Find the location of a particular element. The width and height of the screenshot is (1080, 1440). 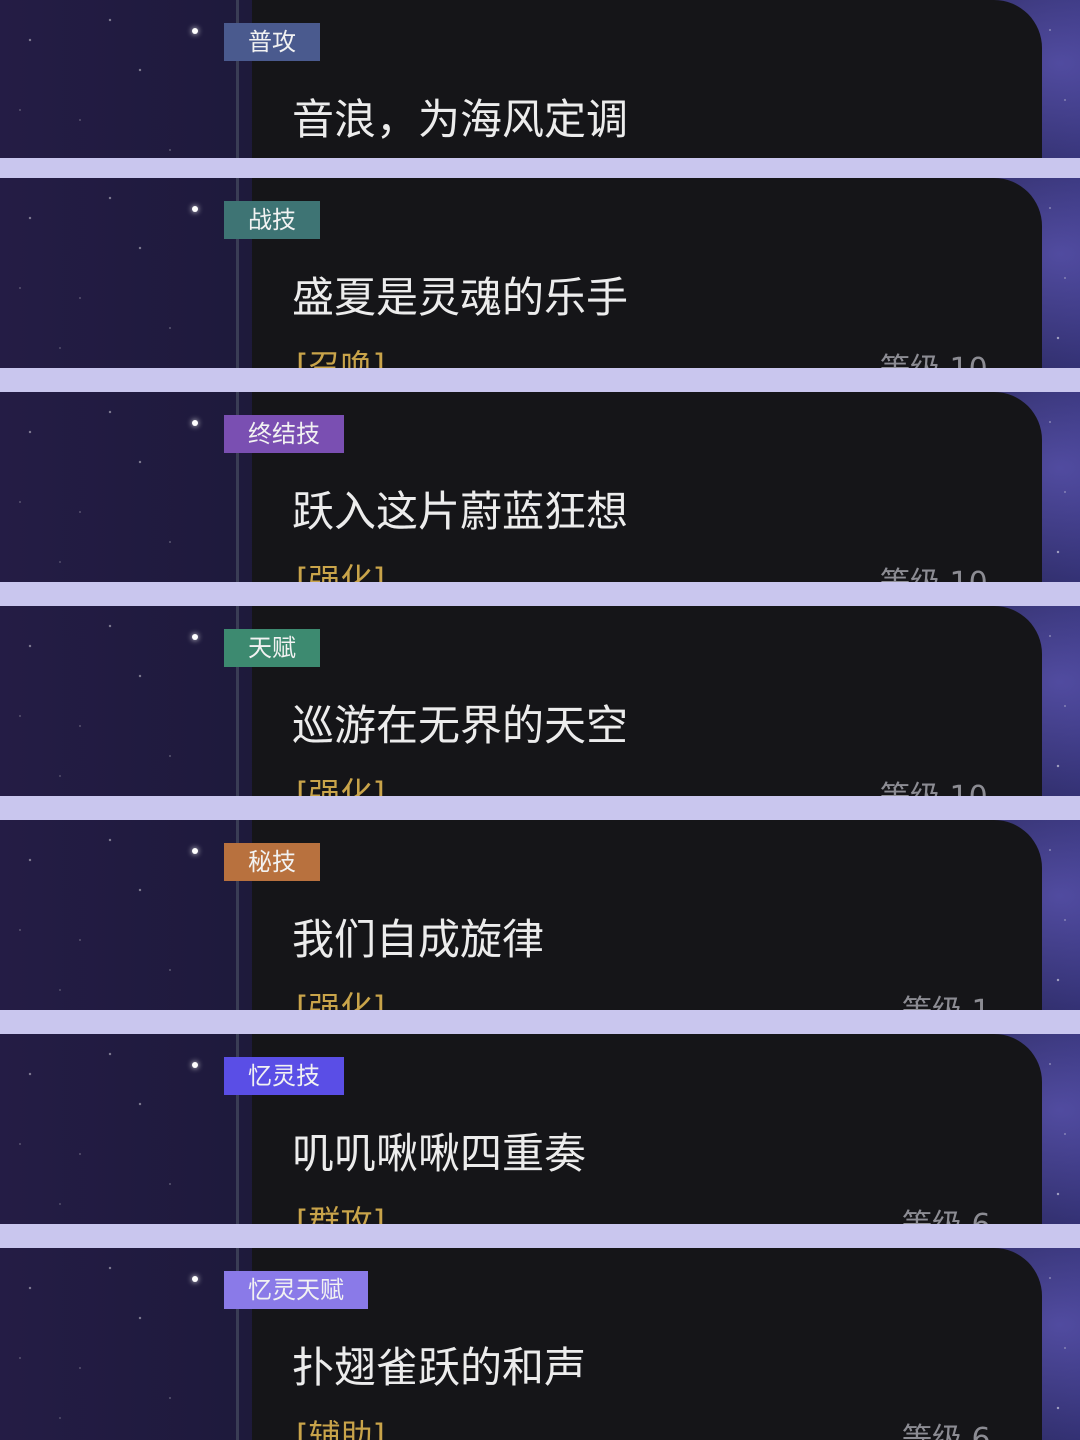

skill-title: 跃入这片蔚蓝狂想 is located at coordinates (460, 511).